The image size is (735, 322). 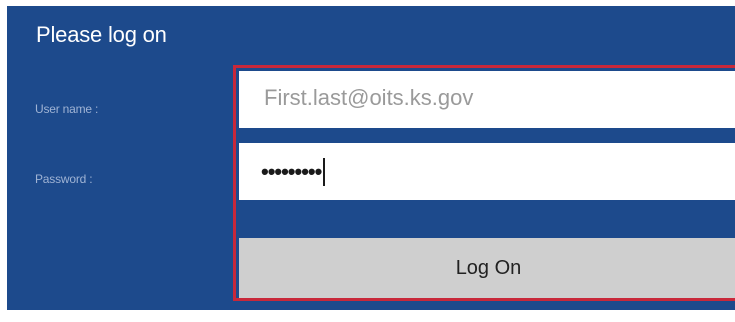 What do you see at coordinates (291, 171) in the screenshot?
I see `password-masked-value: •••••••••` at bounding box center [291, 171].